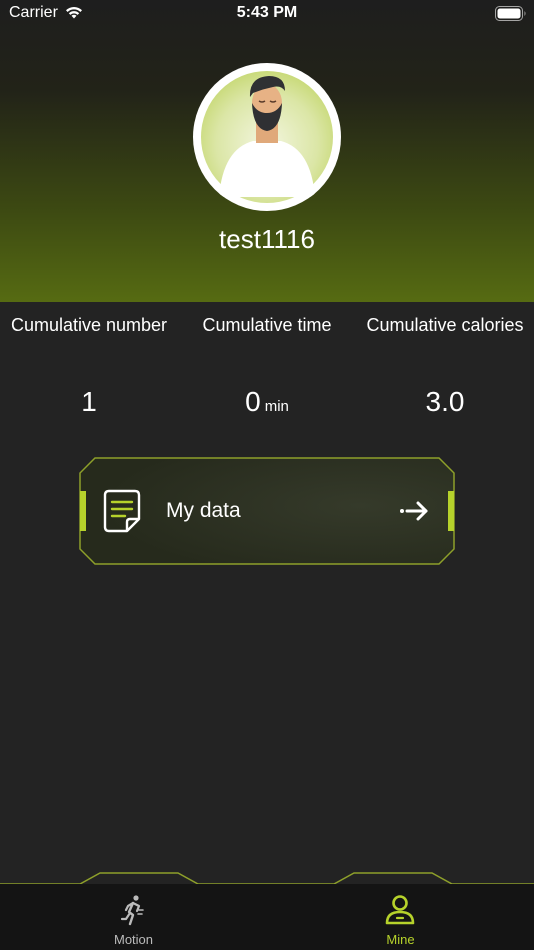 This screenshot has height=950, width=534. I want to click on status-time: 5:43 PM, so click(267, 12).